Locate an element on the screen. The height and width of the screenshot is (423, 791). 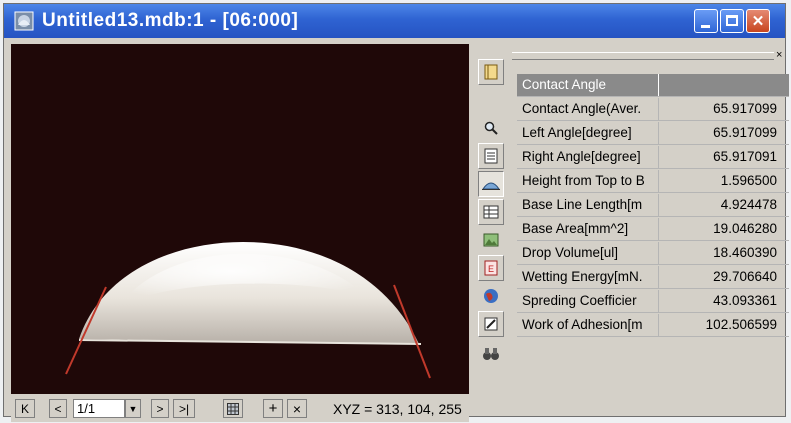
table-header-row: Contact Angle is located at coordinates (653, 85).